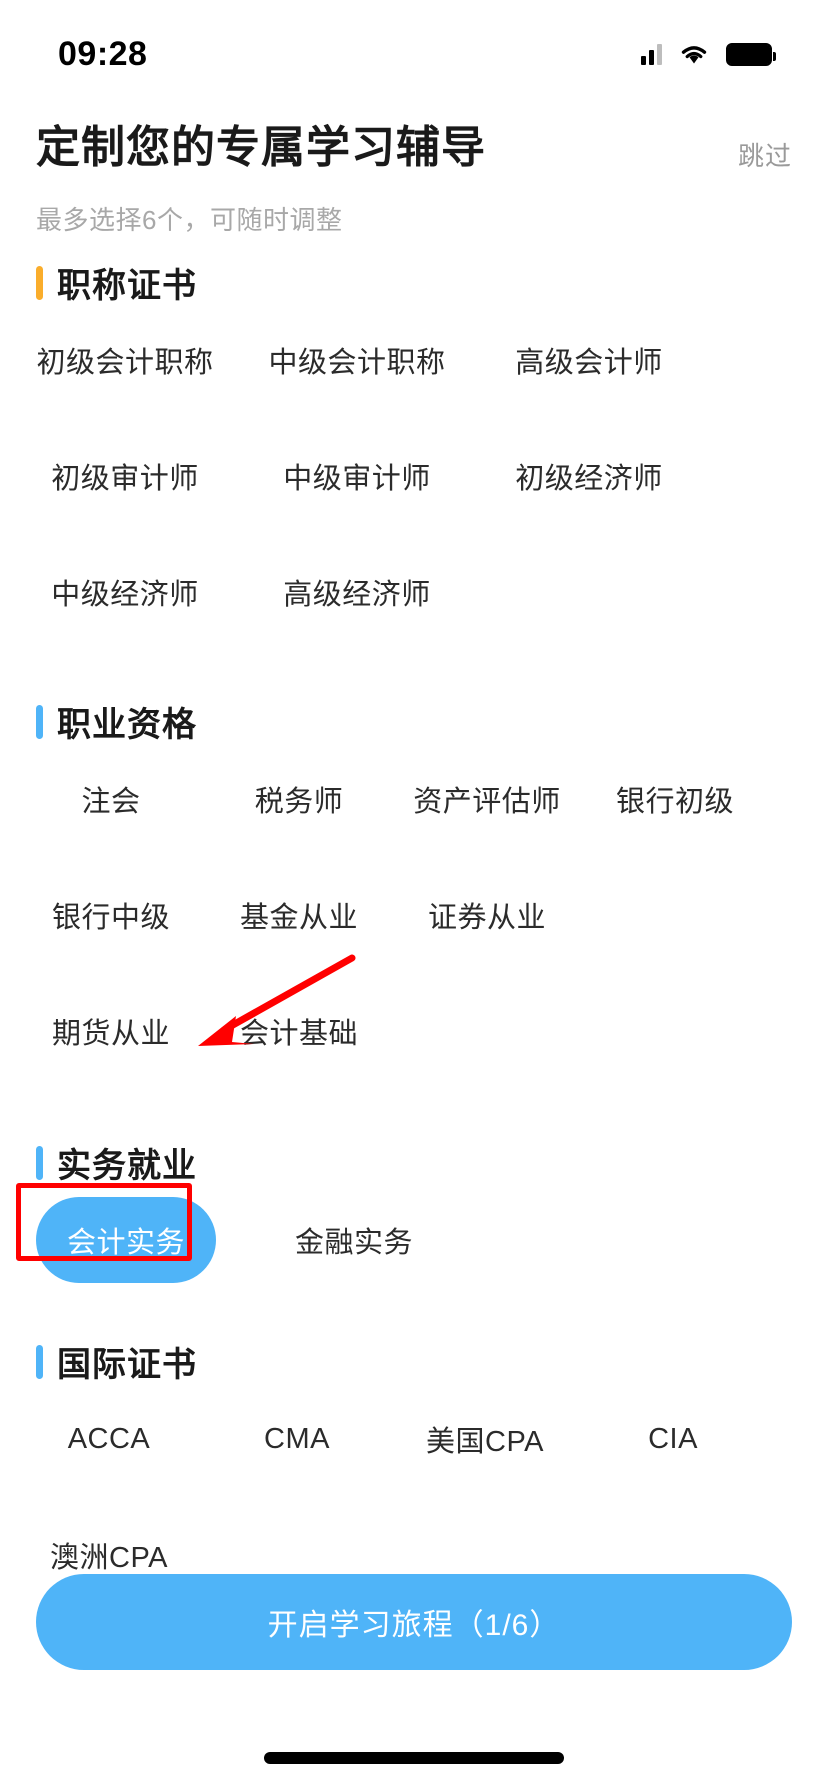 This screenshot has height=1792, width=828. I want to click on start-learning-button: 开启学习旅程（1/6）, so click(414, 1622).